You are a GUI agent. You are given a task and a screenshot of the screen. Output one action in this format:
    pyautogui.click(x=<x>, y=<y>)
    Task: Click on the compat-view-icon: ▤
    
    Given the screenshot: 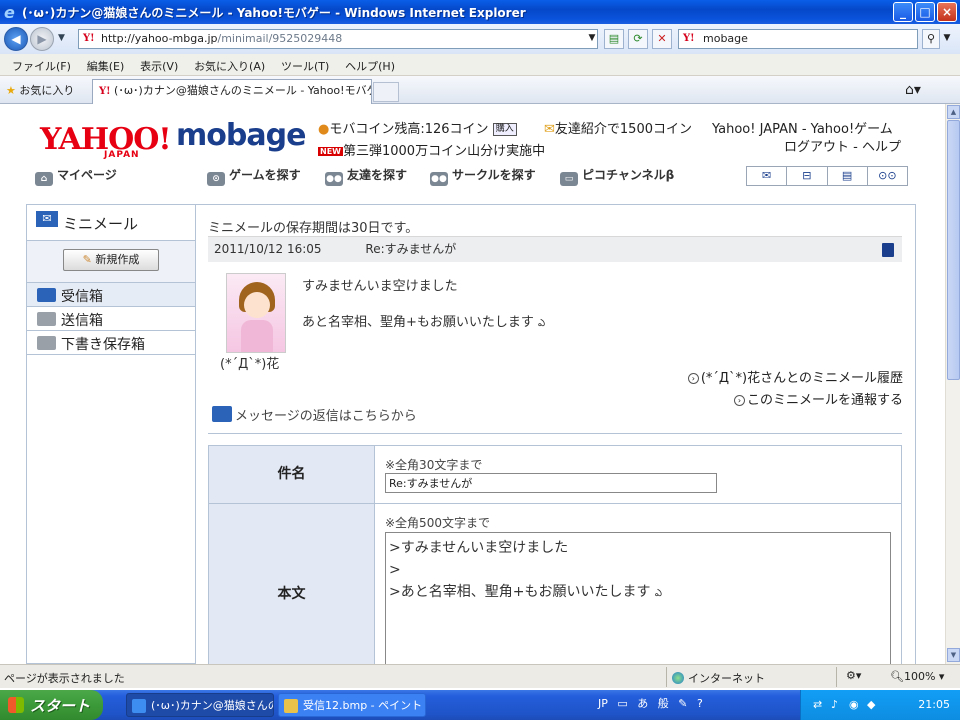 What is the action you would take?
    pyautogui.click(x=614, y=39)
    